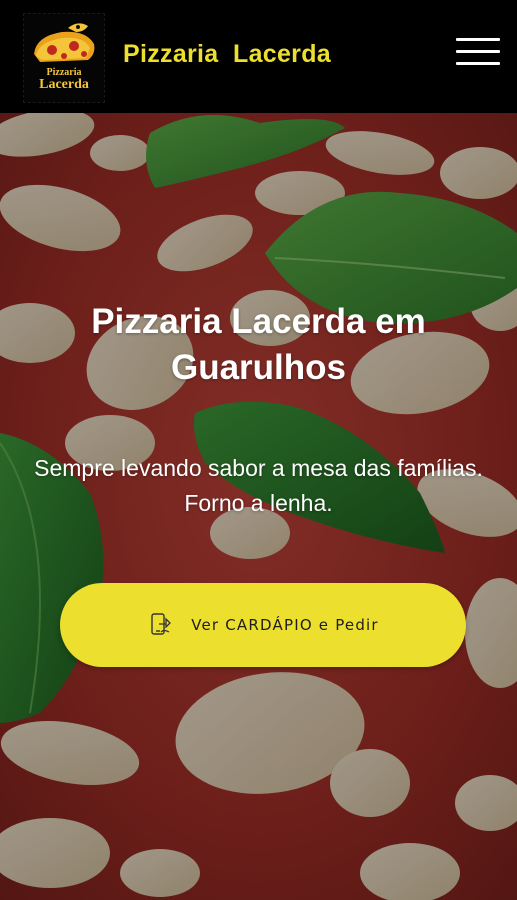  I want to click on svg-text: Lacerda, so click(64, 84).